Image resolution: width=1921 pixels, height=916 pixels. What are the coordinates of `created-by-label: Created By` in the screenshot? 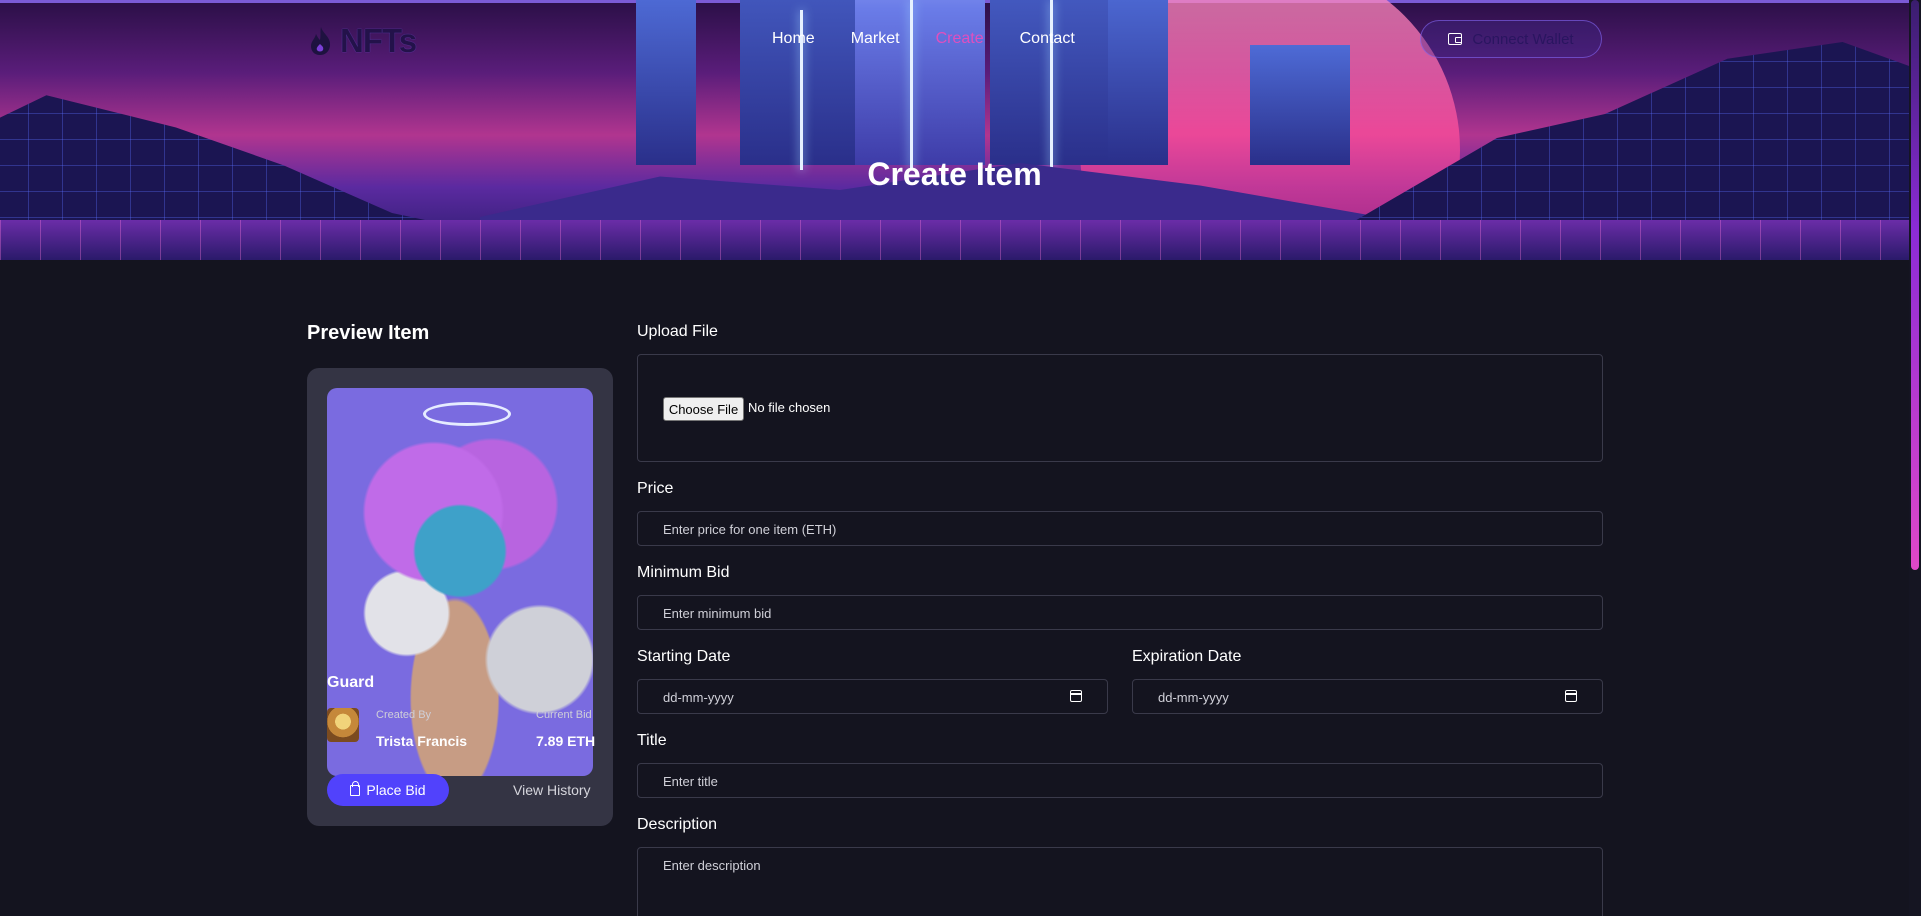 It's located at (404, 715).